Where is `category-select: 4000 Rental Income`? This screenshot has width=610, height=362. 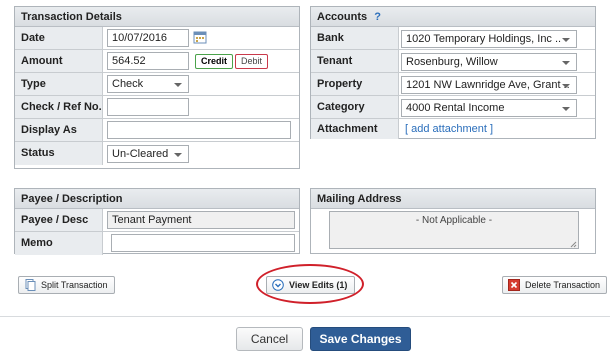 category-select: 4000 Rental Income is located at coordinates (489, 108).